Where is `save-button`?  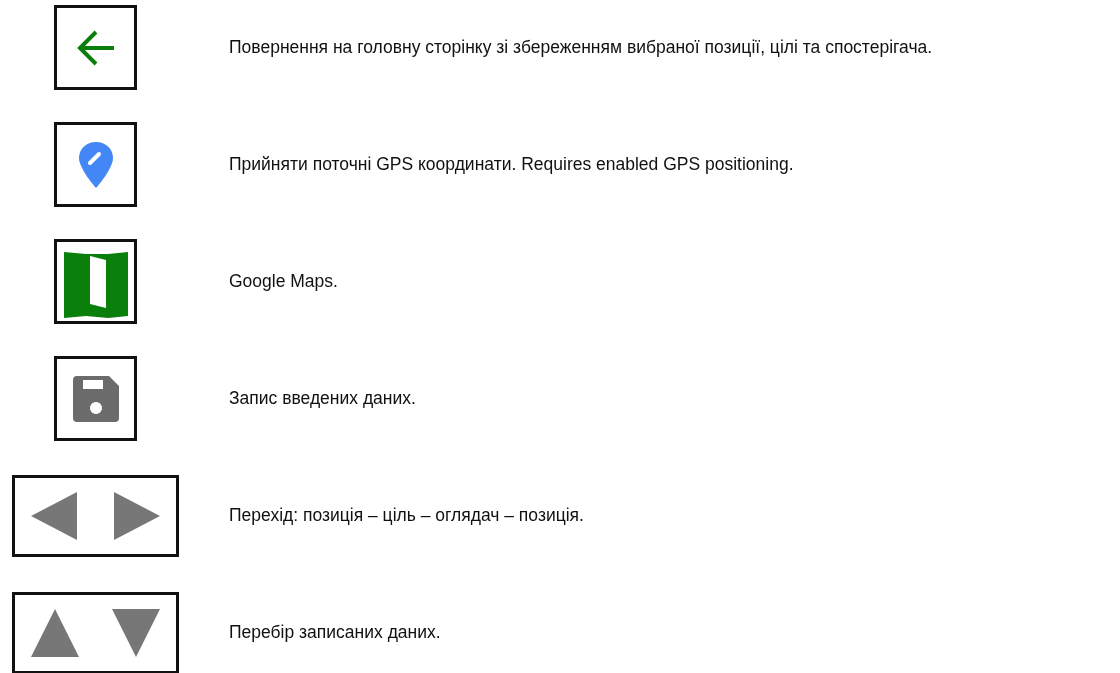 save-button is located at coordinates (95, 398).